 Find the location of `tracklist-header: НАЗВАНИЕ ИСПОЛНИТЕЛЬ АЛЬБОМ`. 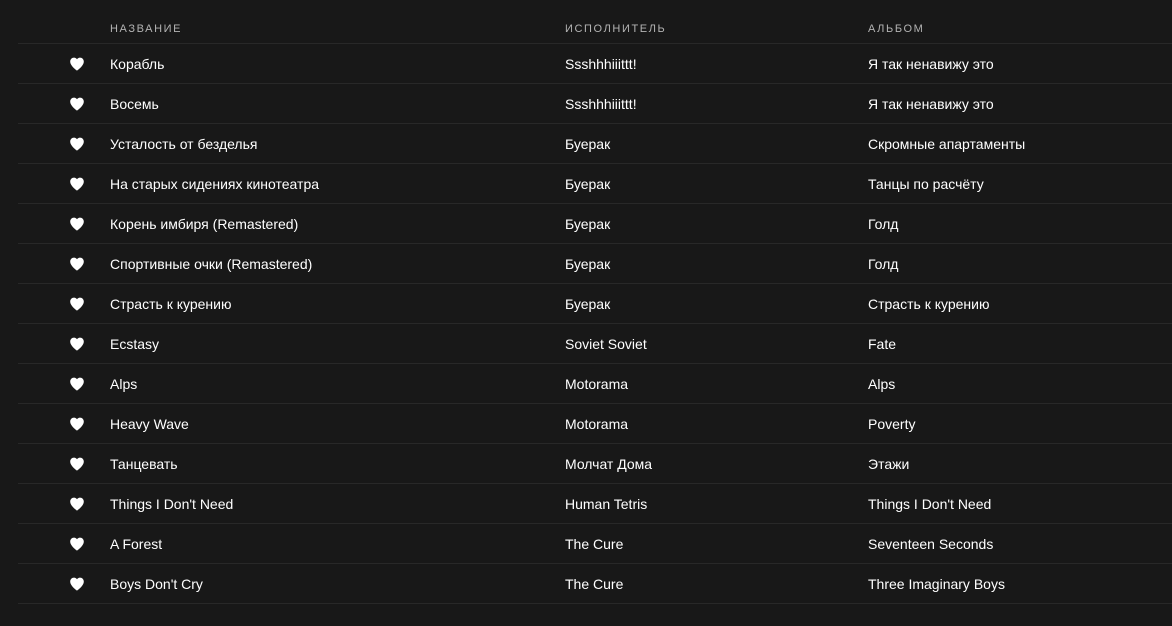

tracklist-header: НАЗВАНИЕ ИСПОЛНИТЕЛЬ АЛЬБОМ is located at coordinates (595, 22).